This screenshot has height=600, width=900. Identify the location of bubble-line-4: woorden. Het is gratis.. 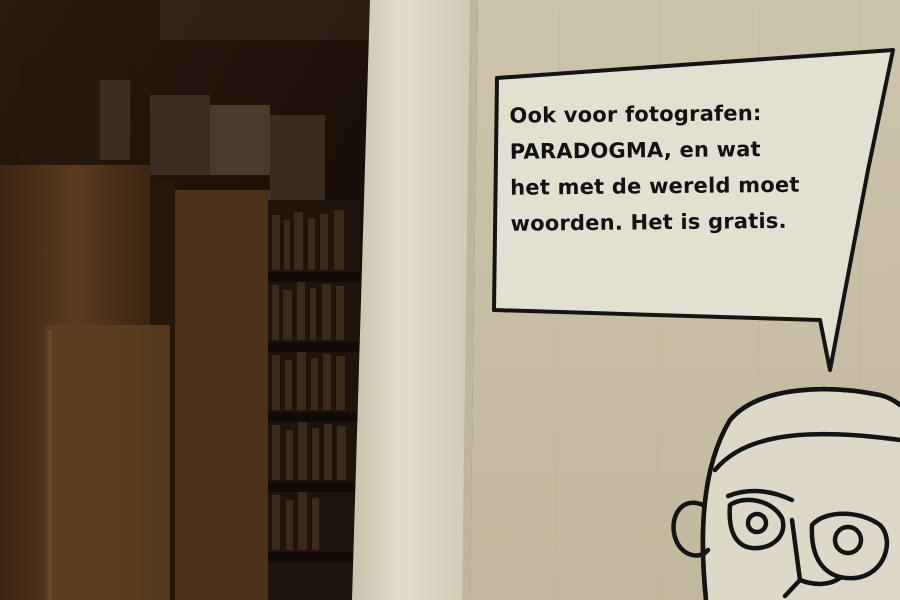
(648, 222).